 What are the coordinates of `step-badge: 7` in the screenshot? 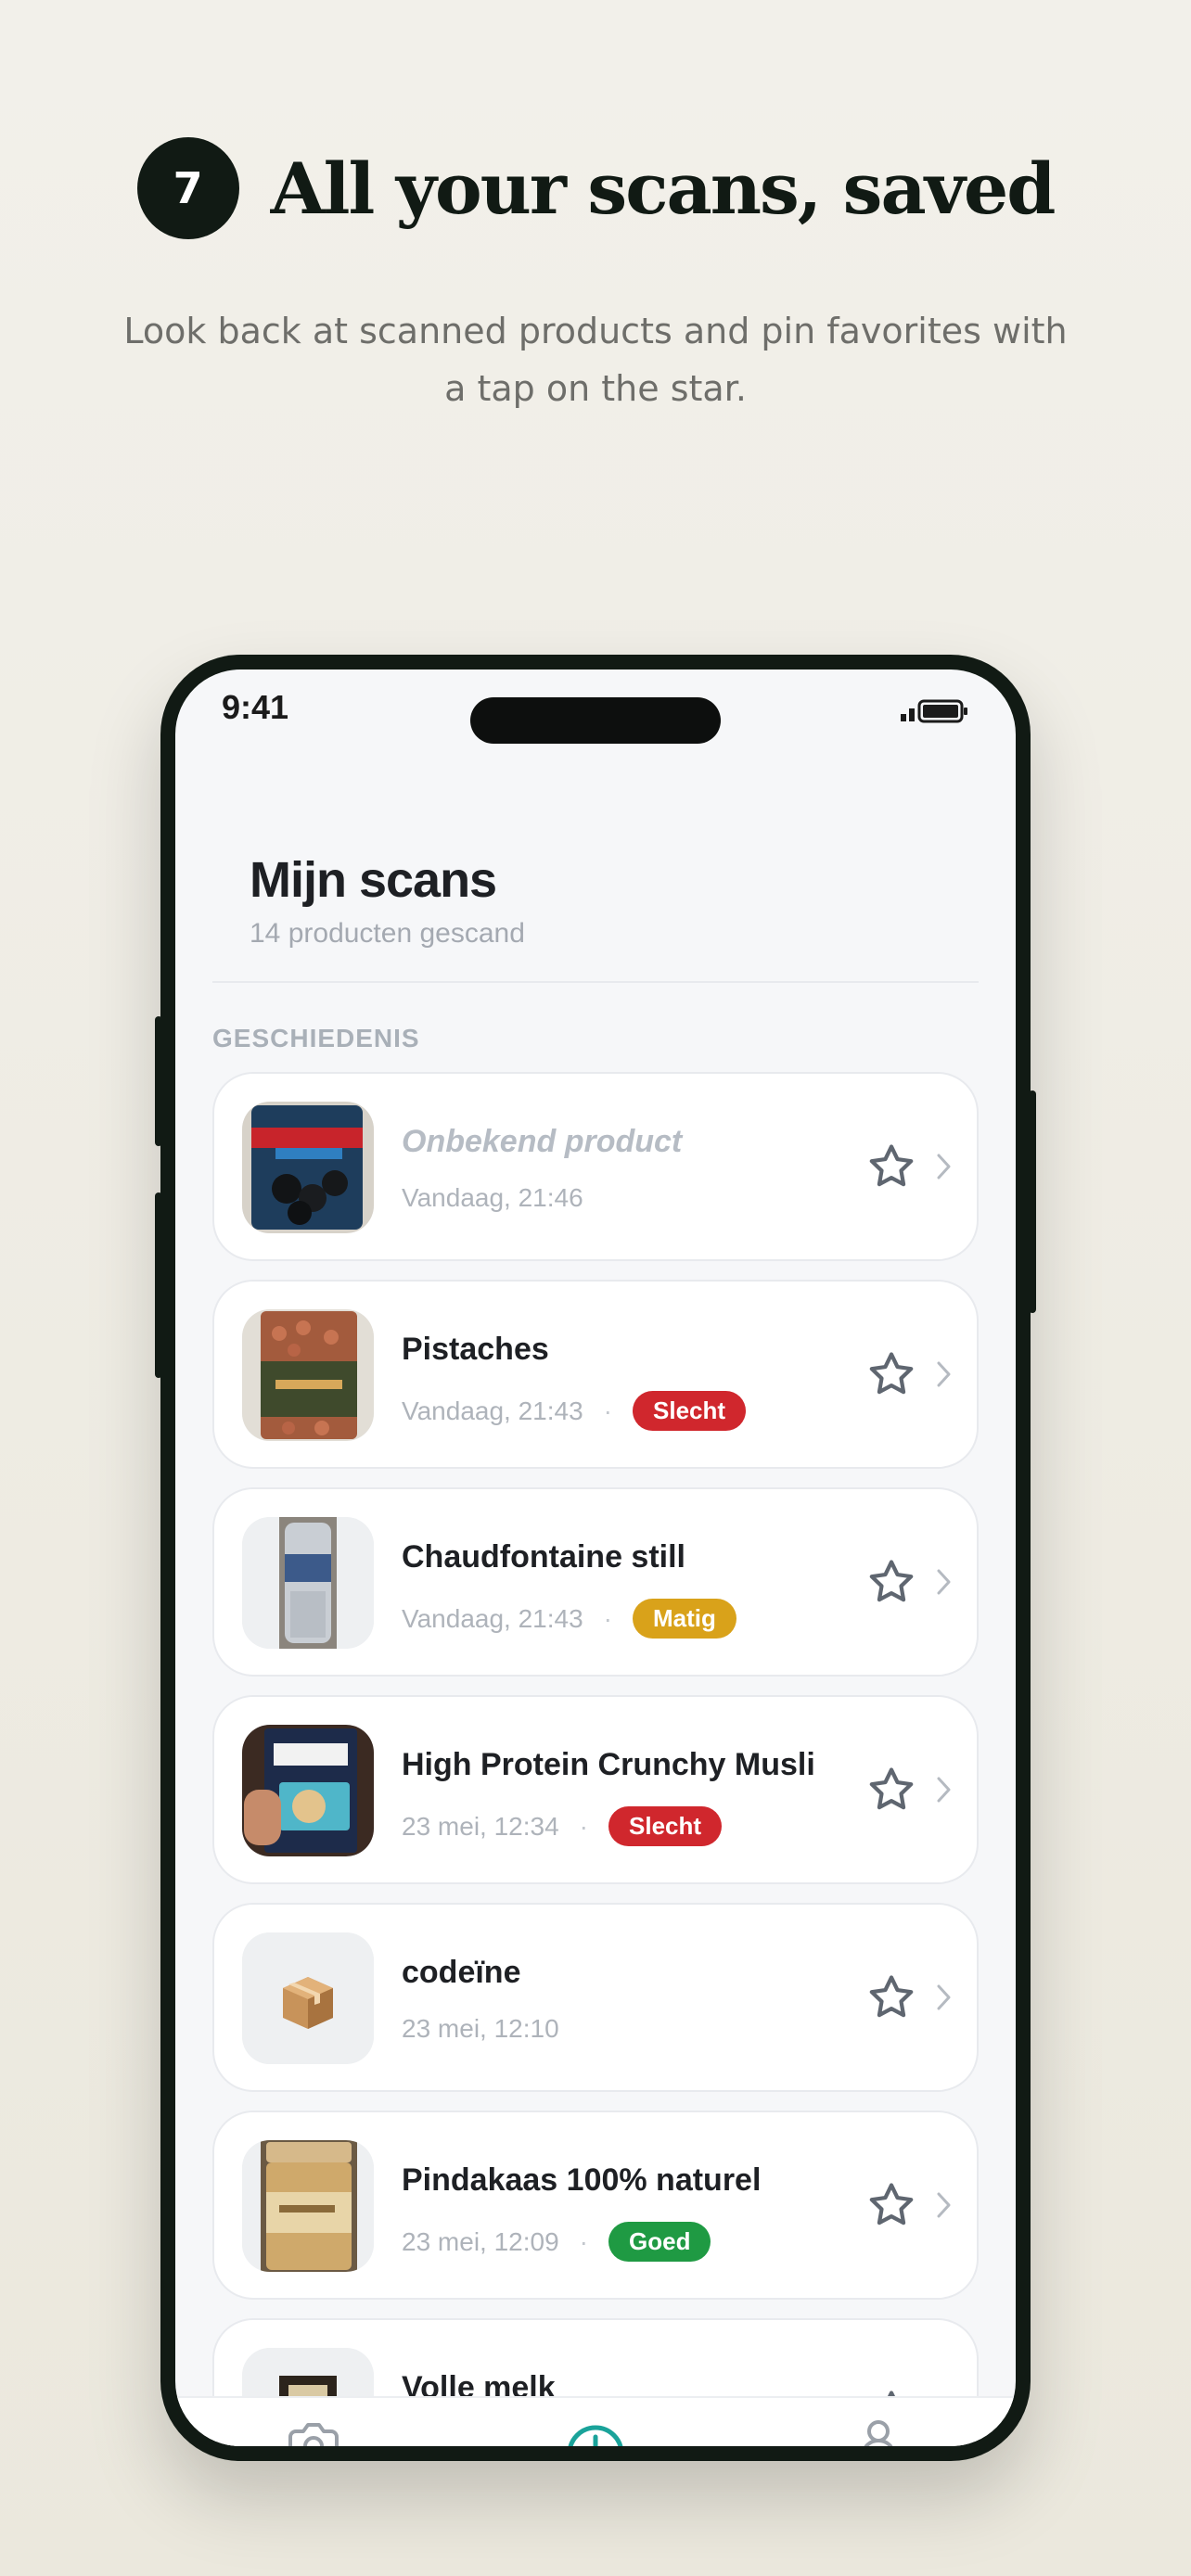 It's located at (187, 188).